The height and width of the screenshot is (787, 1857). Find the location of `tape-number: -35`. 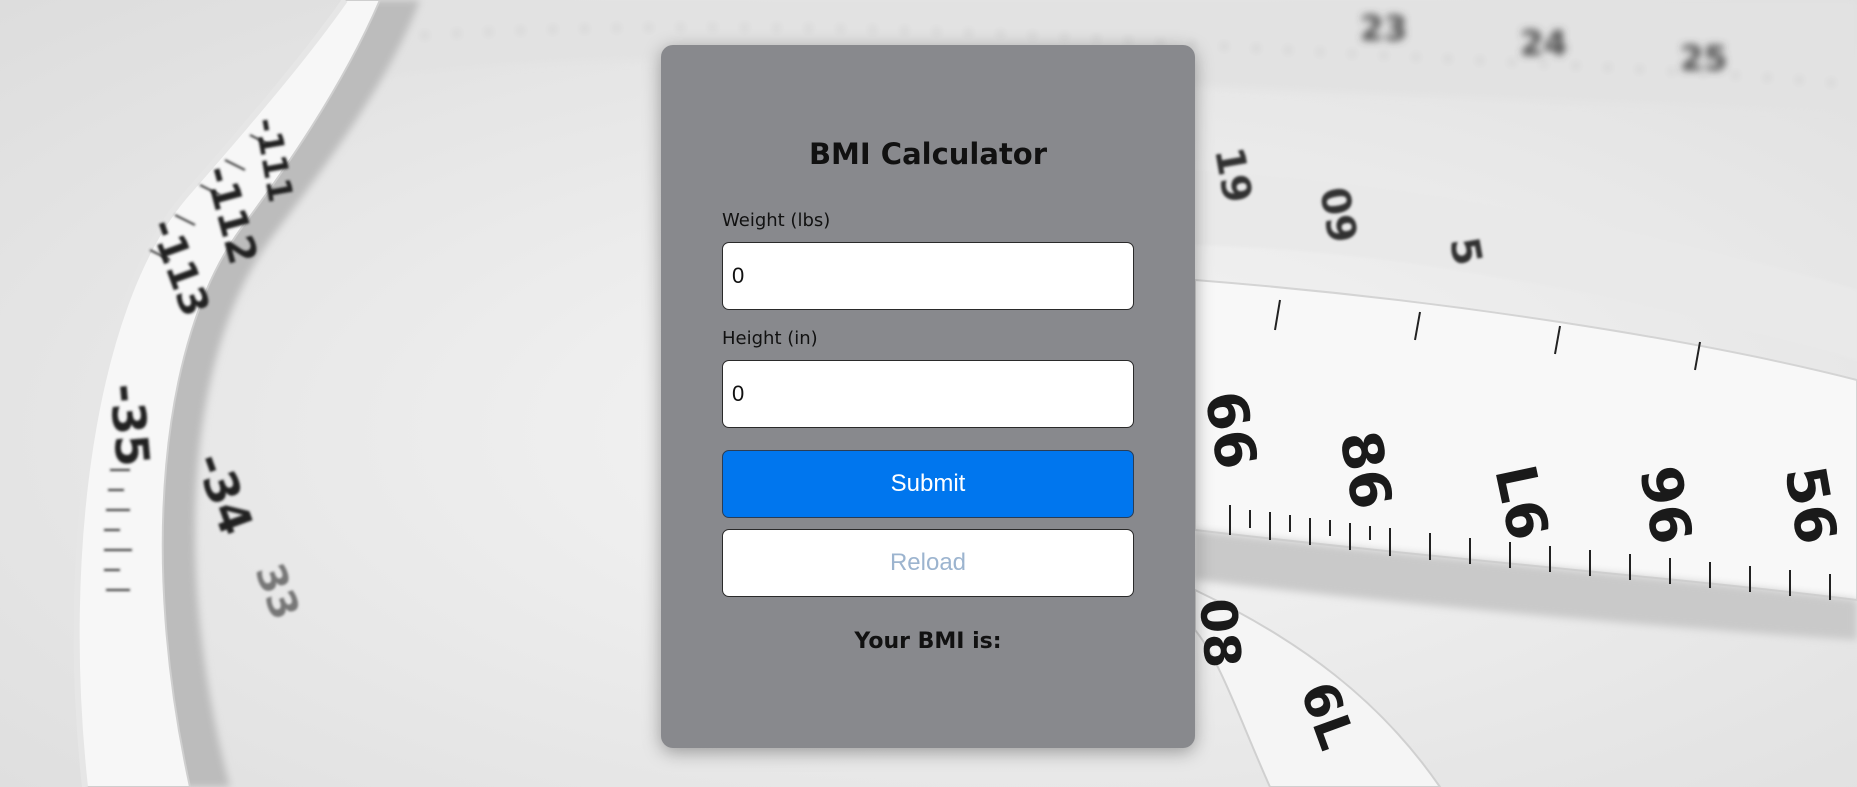

tape-number: -35 is located at coordinates (129, 424).